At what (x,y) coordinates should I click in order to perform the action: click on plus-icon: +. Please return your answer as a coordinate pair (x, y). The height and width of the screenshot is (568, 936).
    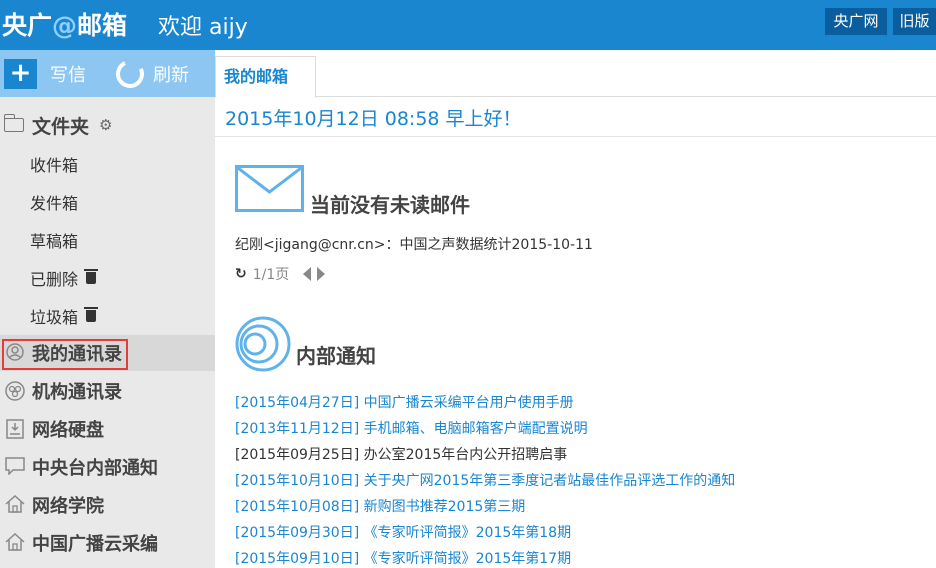
    Looking at the image, I should click on (20, 74).